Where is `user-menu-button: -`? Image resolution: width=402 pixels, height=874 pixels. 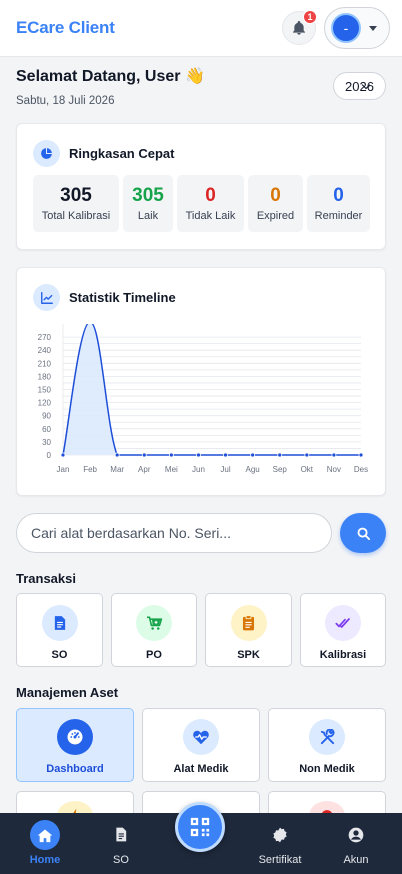
user-menu-button: - is located at coordinates (357, 28).